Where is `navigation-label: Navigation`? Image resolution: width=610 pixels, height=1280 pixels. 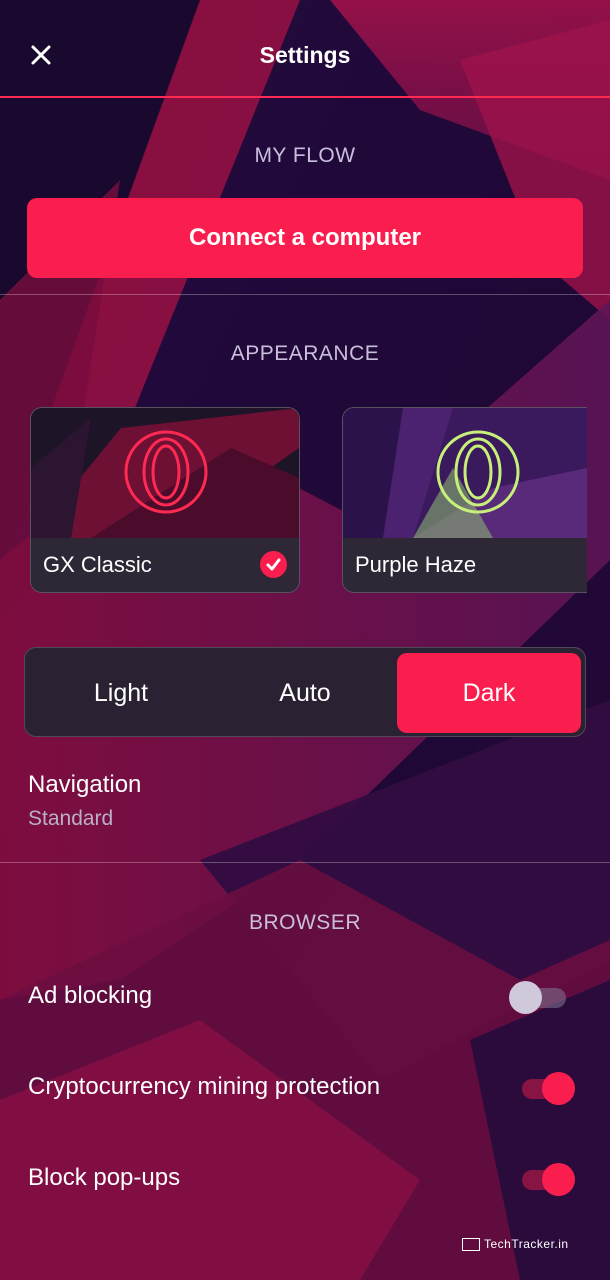
navigation-label: Navigation is located at coordinates (85, 784).